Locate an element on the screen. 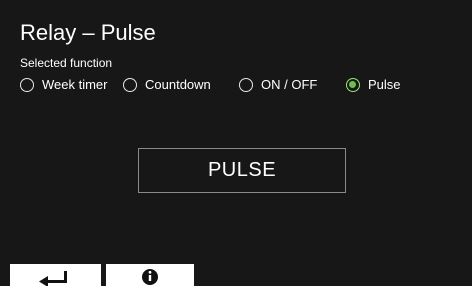  radio-countdown-label: Countdown is located at coordinates (178, 84).